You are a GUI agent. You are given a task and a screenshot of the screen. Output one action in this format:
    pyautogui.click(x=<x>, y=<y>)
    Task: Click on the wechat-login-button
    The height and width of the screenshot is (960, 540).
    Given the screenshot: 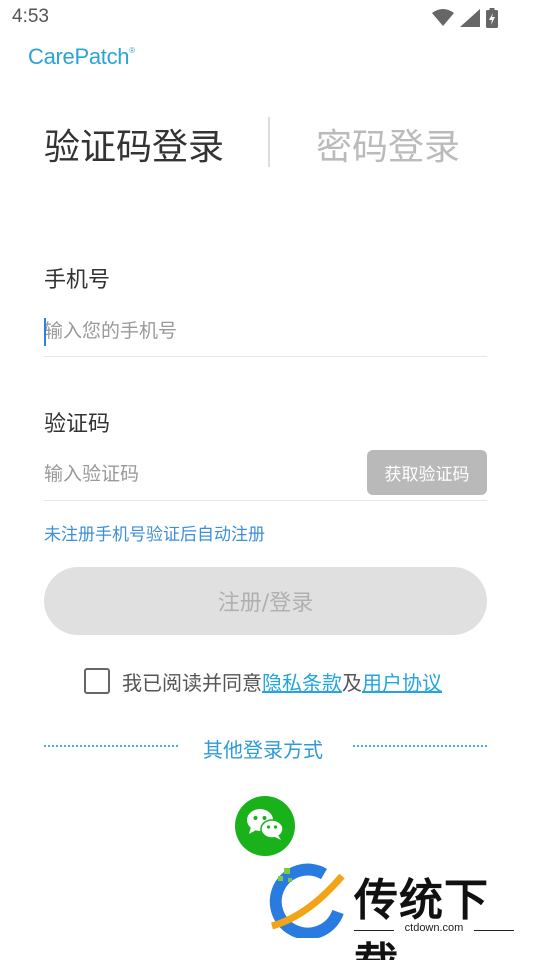 What is the action you would take?
    pyautogui.click(x=265, y=826)
    